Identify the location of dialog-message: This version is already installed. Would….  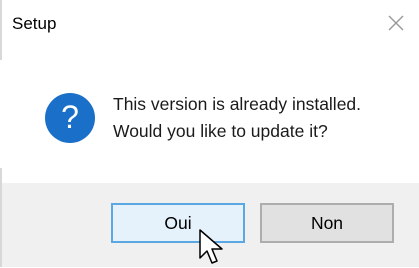
(237, 118).